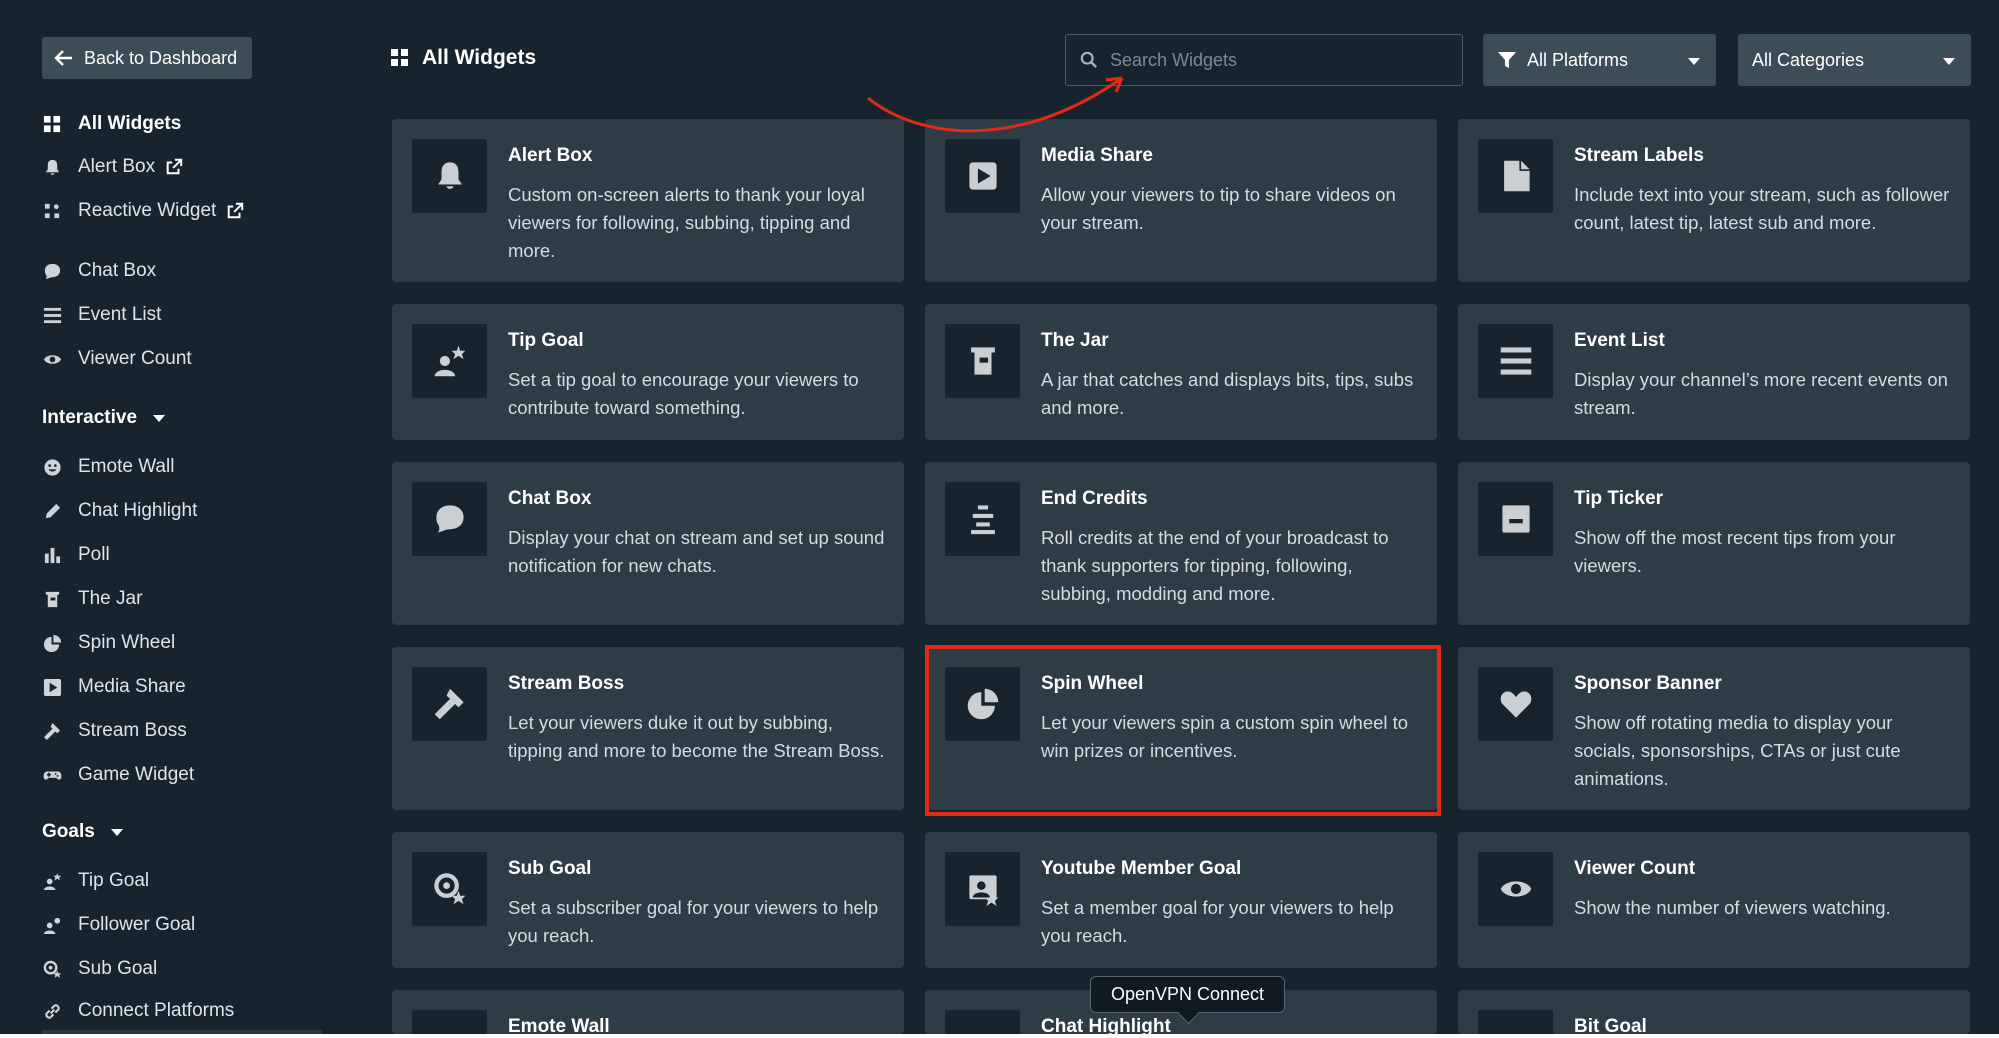 This screenshot has height=1038, width=1999. What do you see at coordinates (52, 167) in the screenshot?
I see `bell-icon` at bounding box center [52, 167].